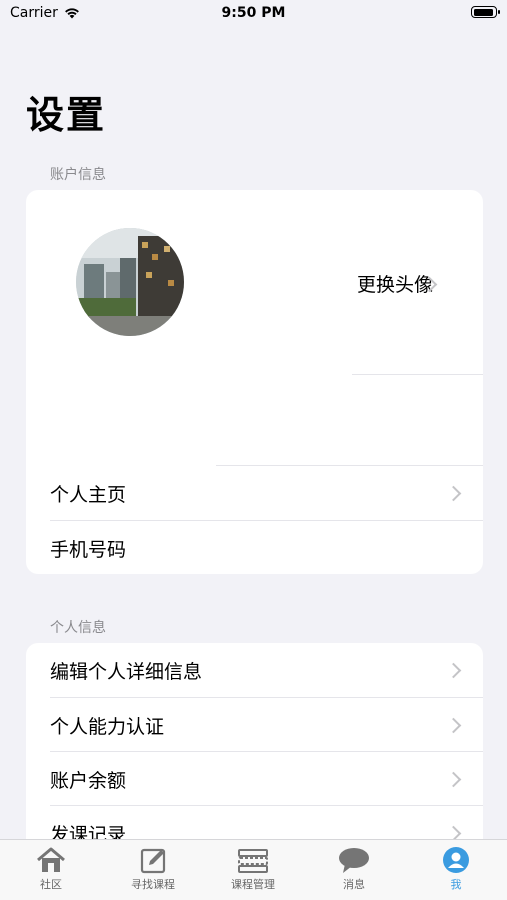  I want to click on tab-messages: 消息, so click(354, 869).